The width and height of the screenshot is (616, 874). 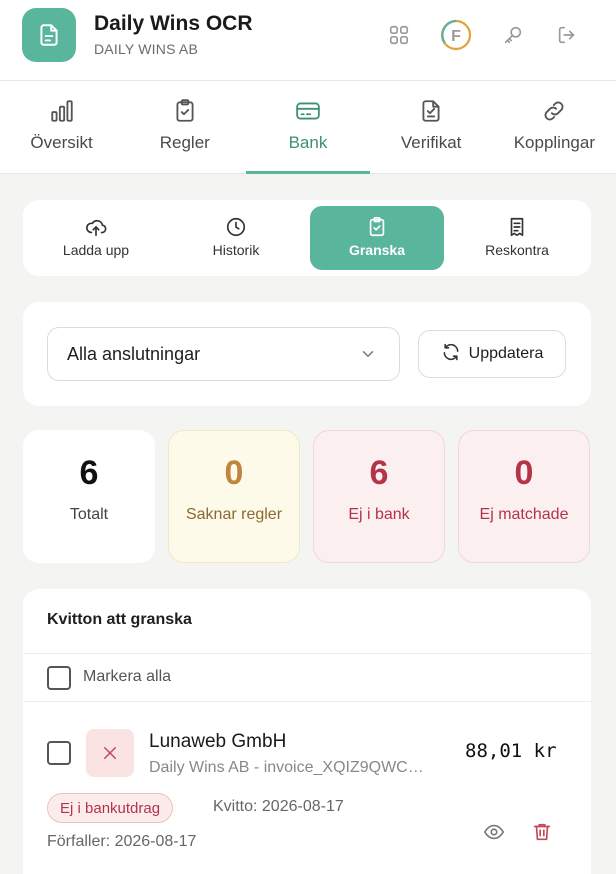 What do you see at coordinates (236, 250) in the screenshot?
I see `subtab-label: Historik` at bounding box center [236, 250].